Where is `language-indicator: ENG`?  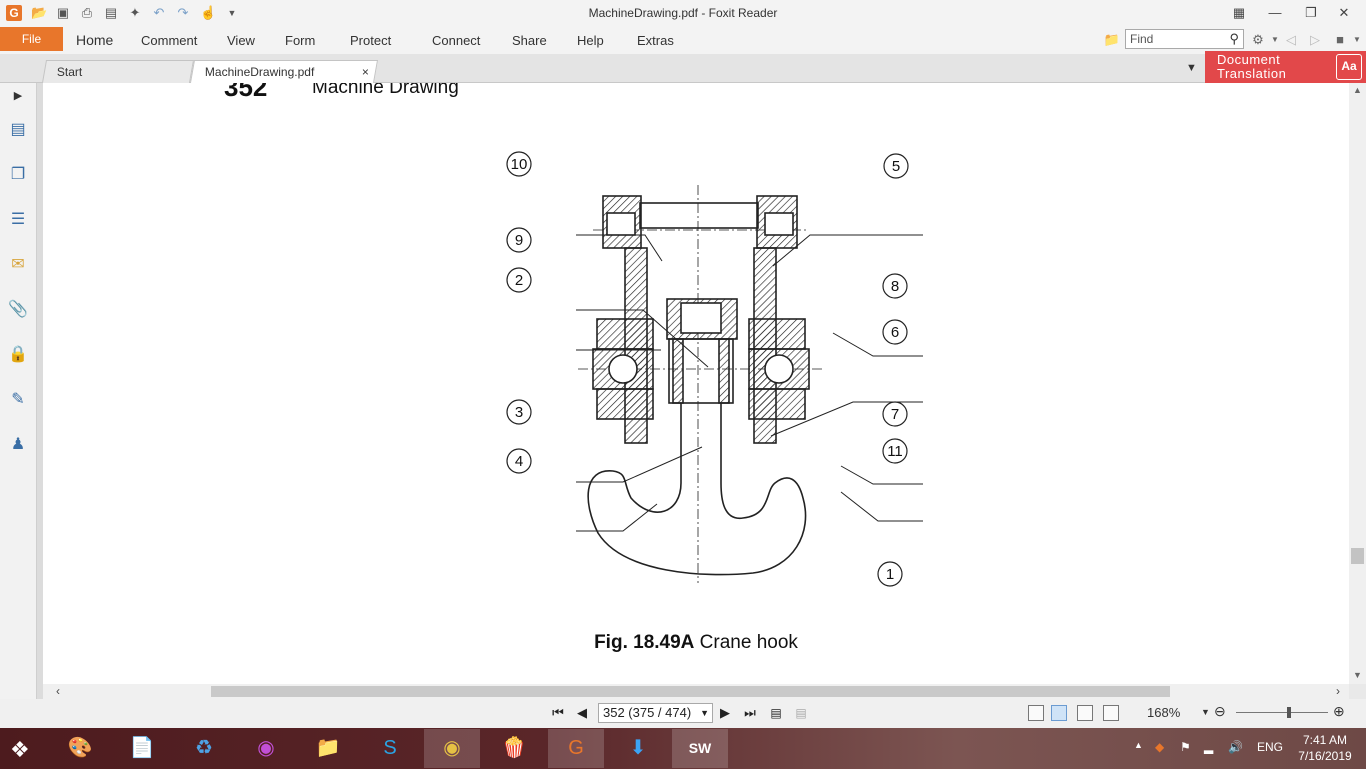 language-indicator: ENG is located at coordinates (1270, 747).